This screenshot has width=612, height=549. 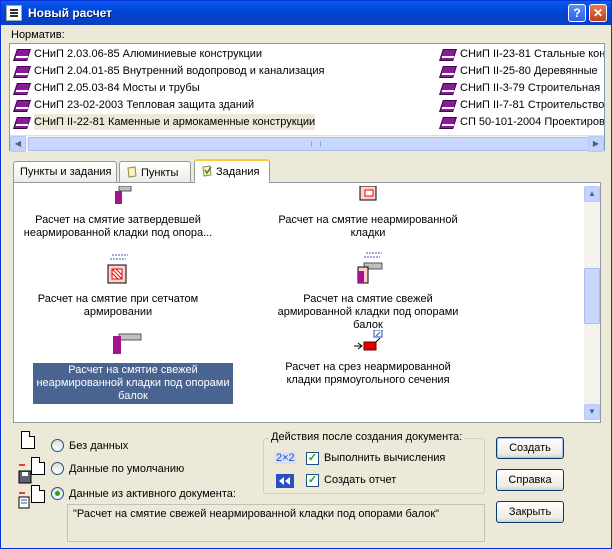 What do you see at coordinates (312, 480) in the screenshot?
I see `report-checkbox: ✓` at bounding box center [312, 480].